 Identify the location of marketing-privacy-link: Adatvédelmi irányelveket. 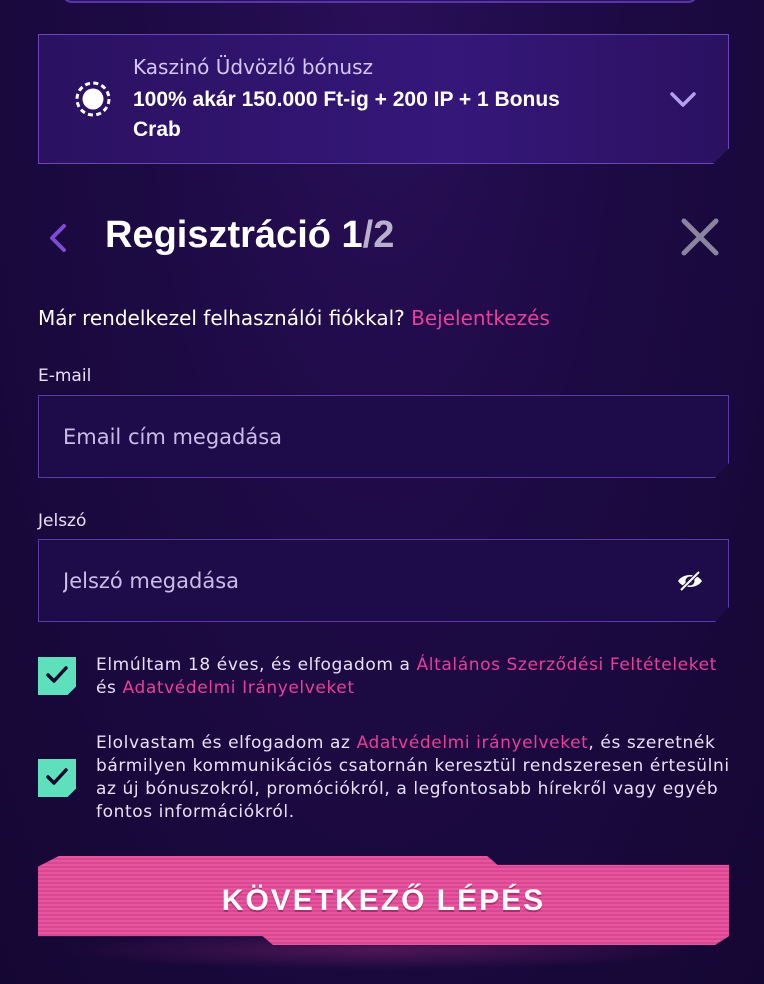
(473, 743).